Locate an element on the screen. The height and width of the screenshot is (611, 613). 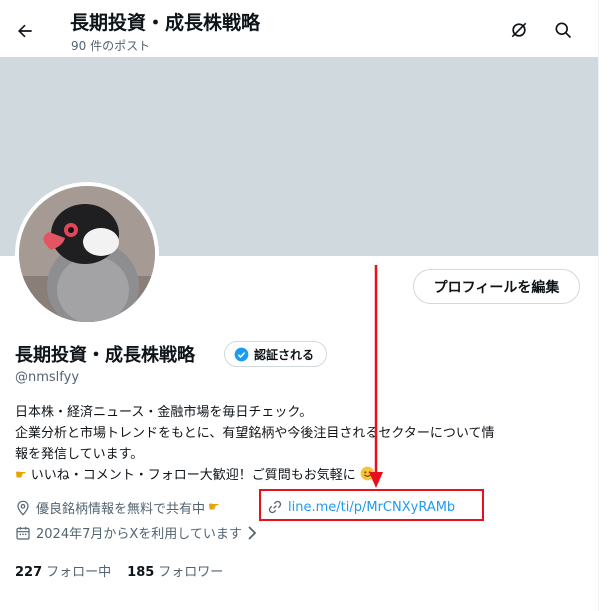
get-verified-button: 認証される is located at coordinates (276, 354).